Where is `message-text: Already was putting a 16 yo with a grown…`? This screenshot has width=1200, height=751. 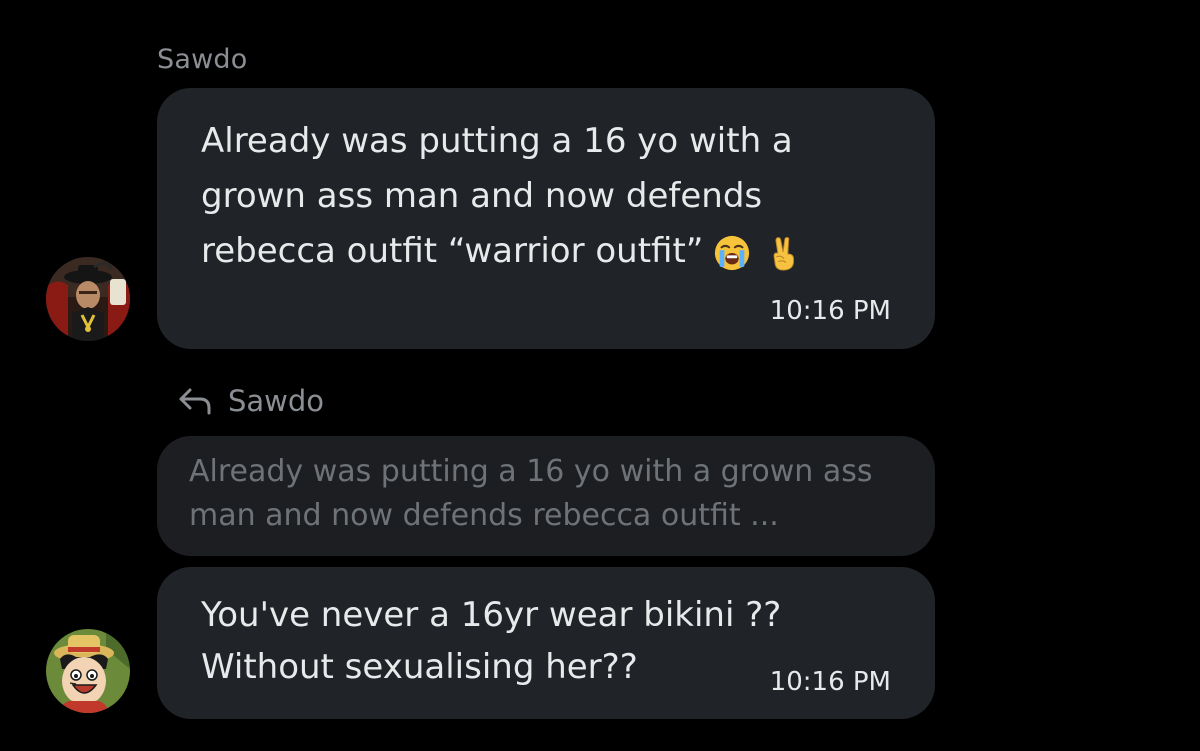 message-text: Already was putting a 16 yo with a grown… is located at coordinates (497, 196).